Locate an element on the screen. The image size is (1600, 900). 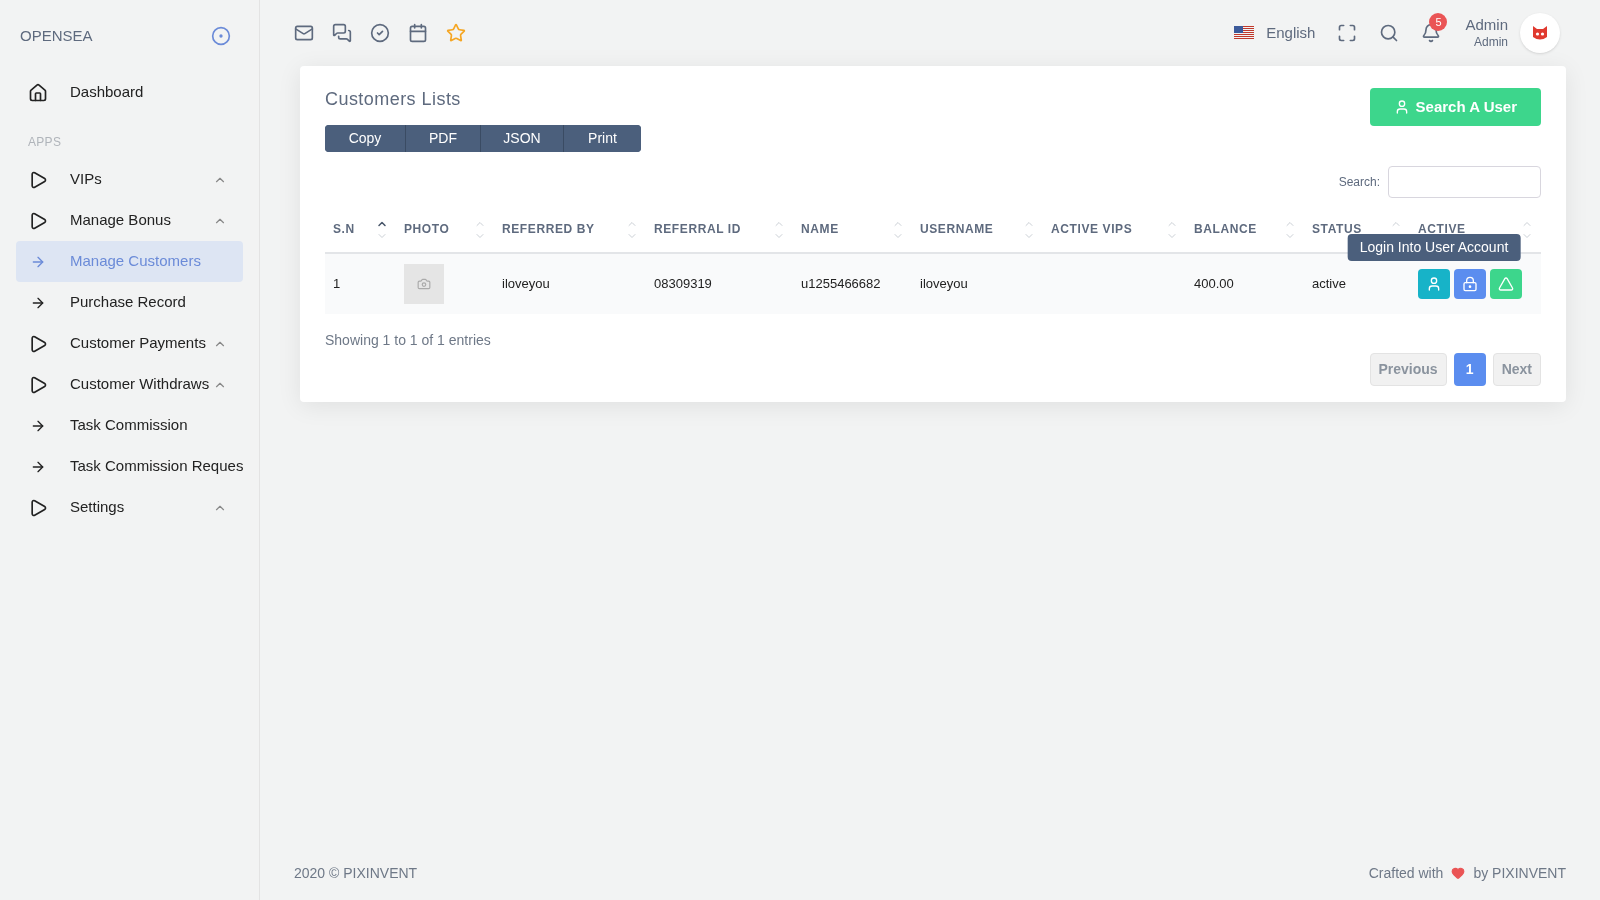
user-name: Admin is located at coordinates (1486, 25).